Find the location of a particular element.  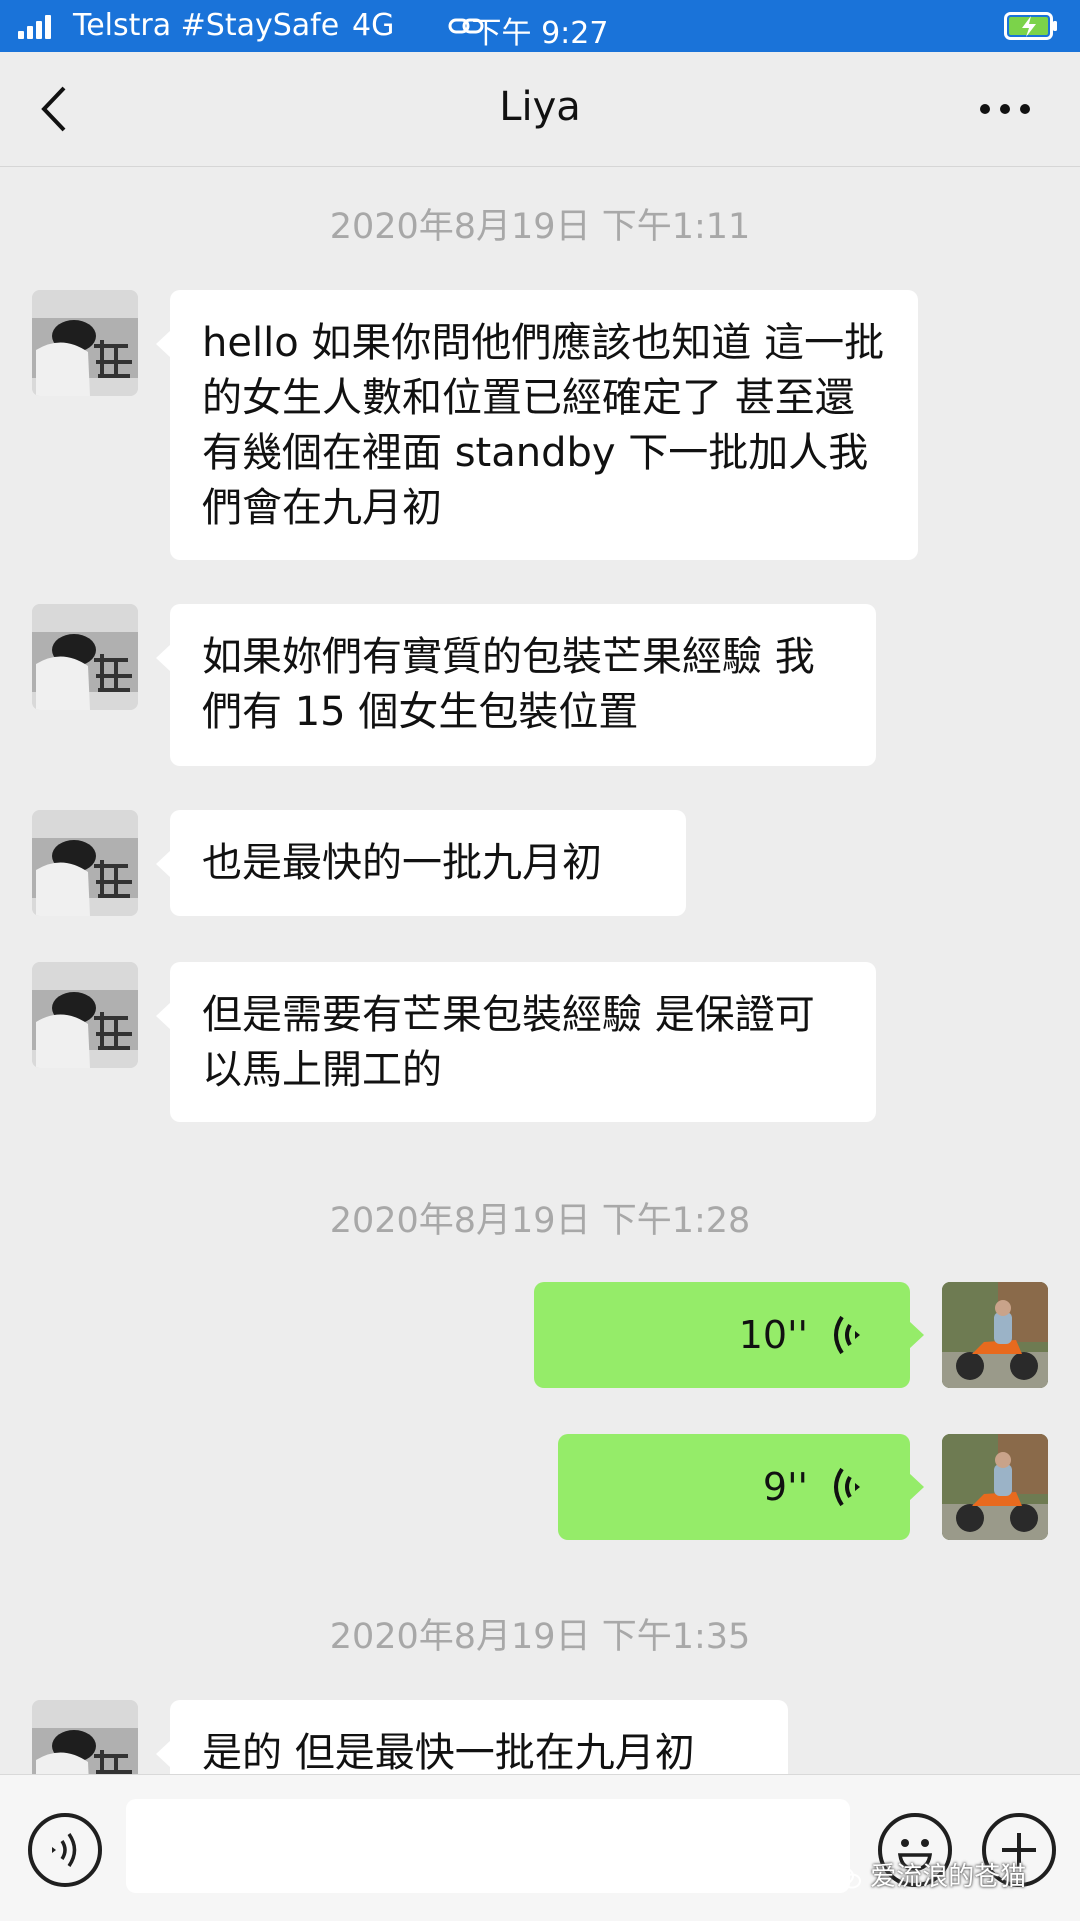

status-bar: Telstra #StaySafe 4G 下午 9:27 is located at coordinates (540, 26).